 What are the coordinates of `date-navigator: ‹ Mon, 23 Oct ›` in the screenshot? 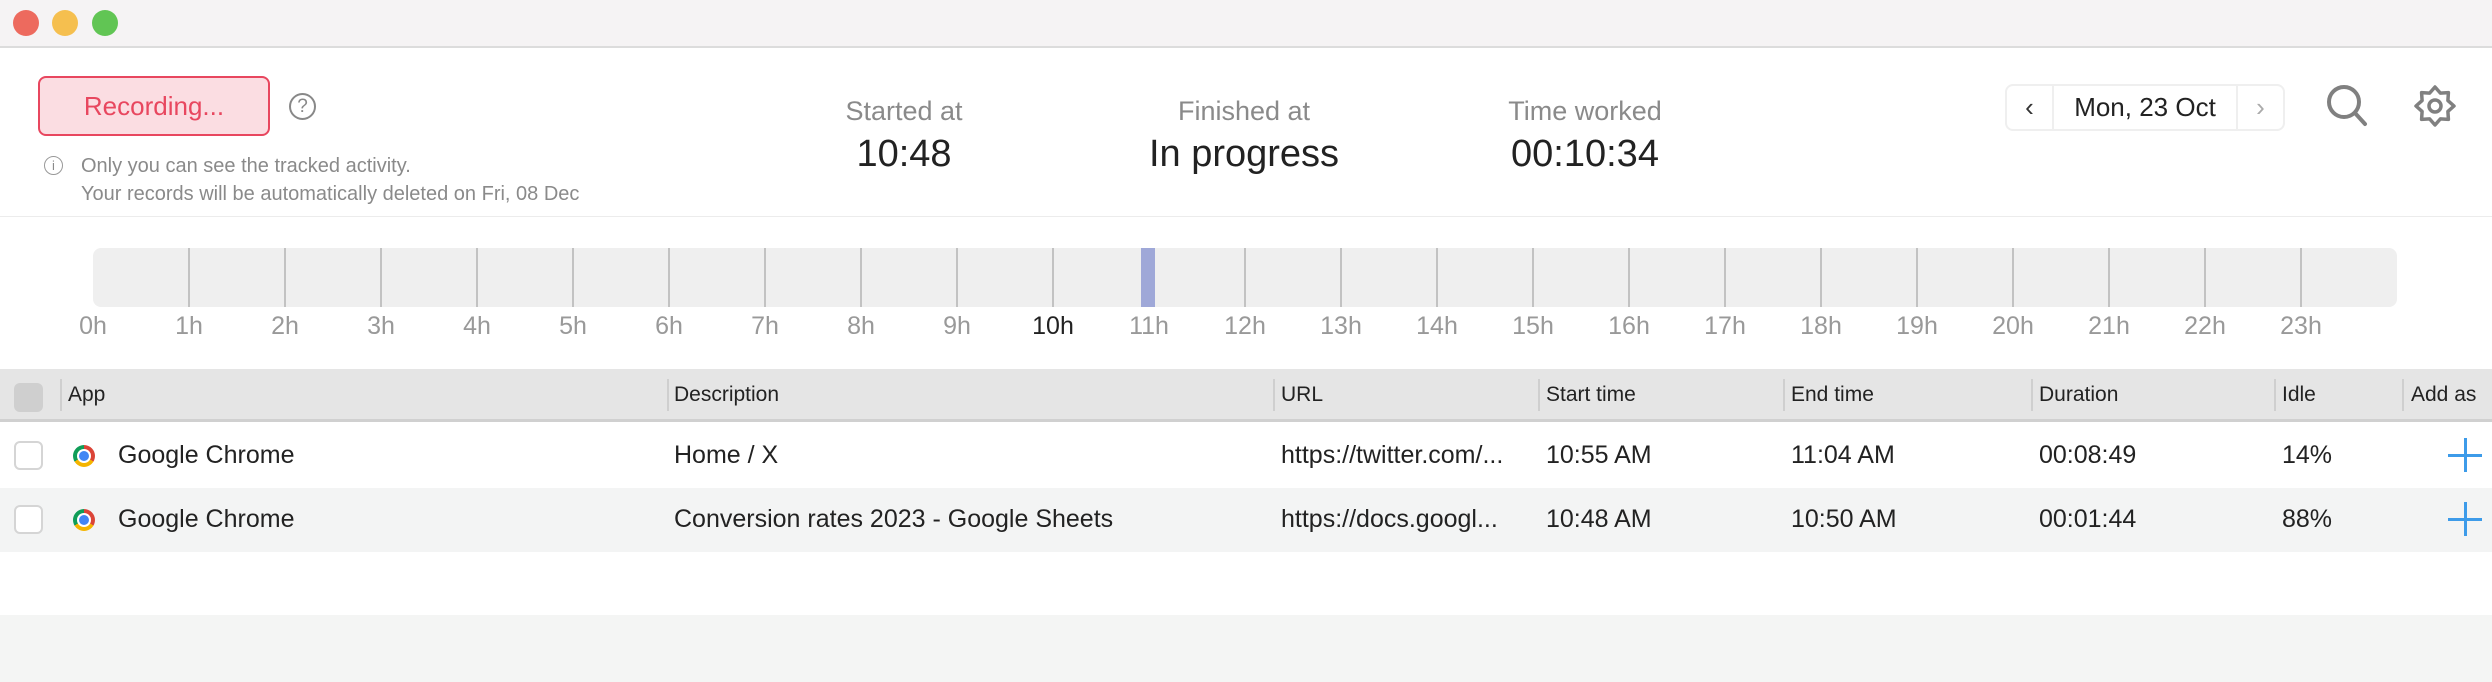 It's located at (2145, 107).